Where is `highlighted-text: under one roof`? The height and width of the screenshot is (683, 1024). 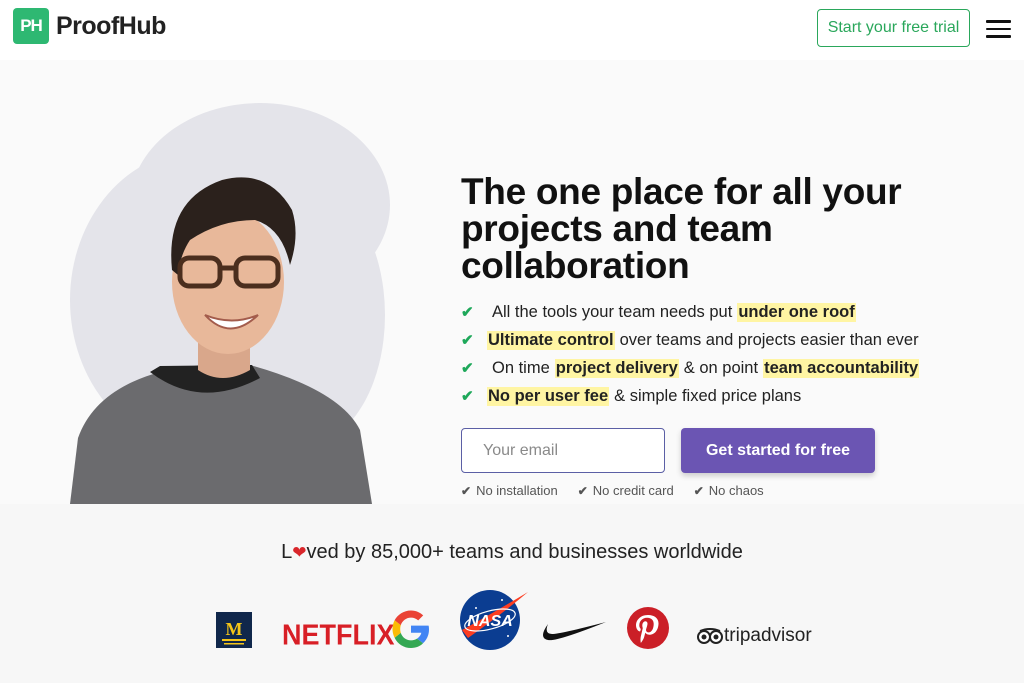
highlighted-text: under one roof is located at coordinates (796, 312).